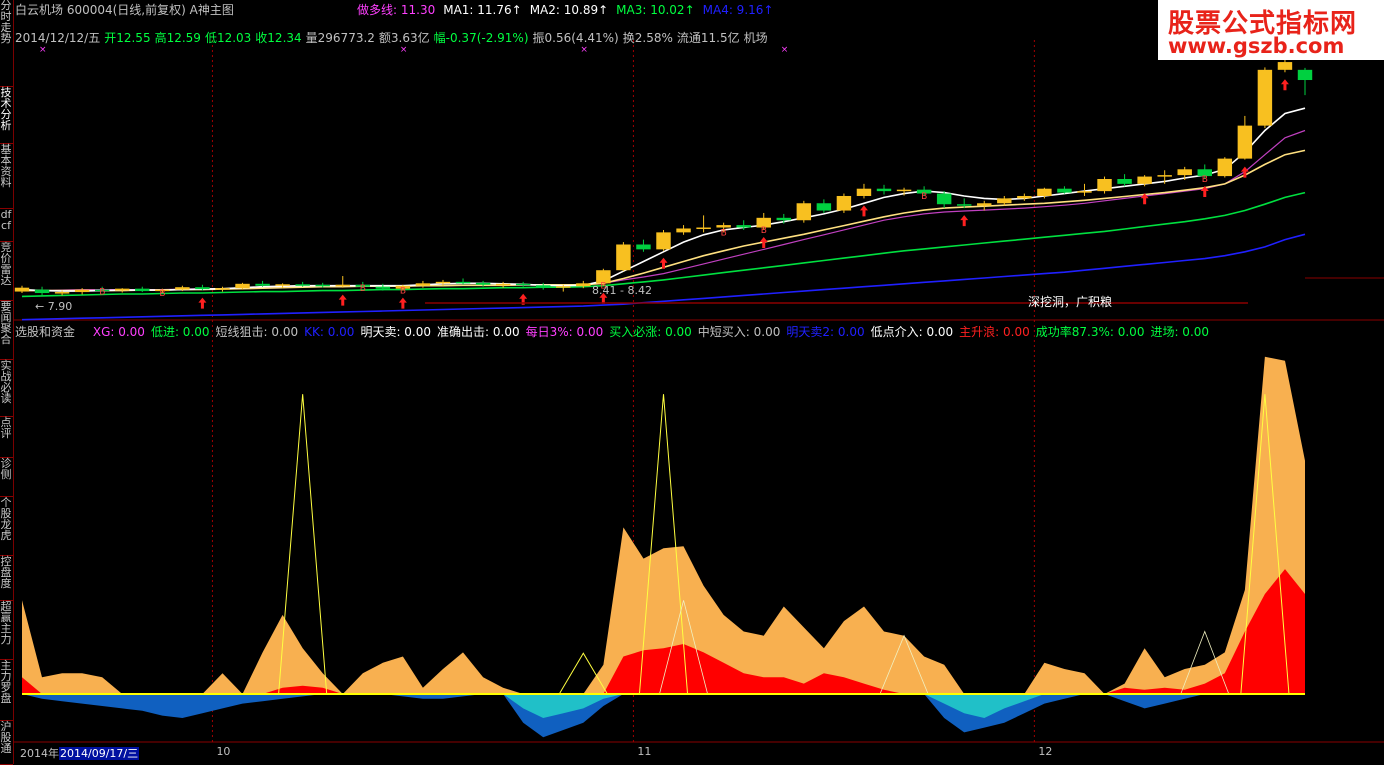 Image resolution: width=1384 pixels, height=765 pixels. I want to click on quote-item: 流通11.5亿, so click(708, 38).